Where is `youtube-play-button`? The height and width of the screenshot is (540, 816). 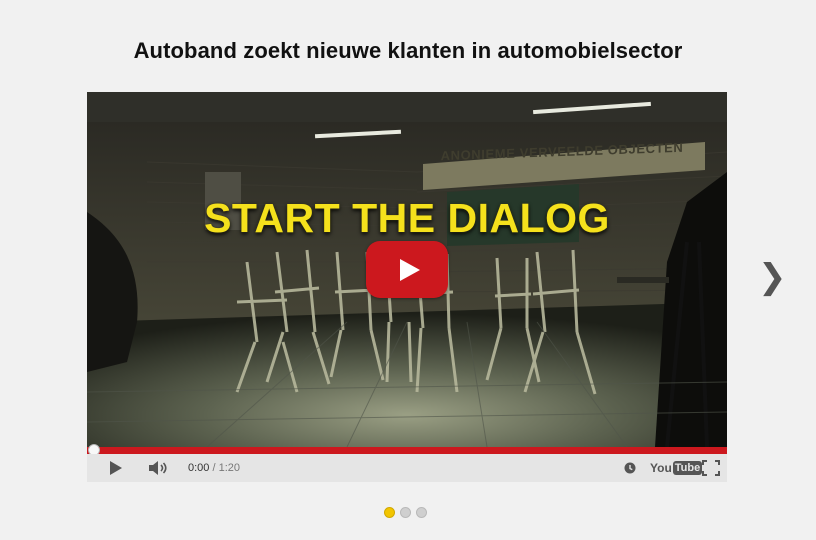 youtube-play-button is located at coordinates (407, 269).